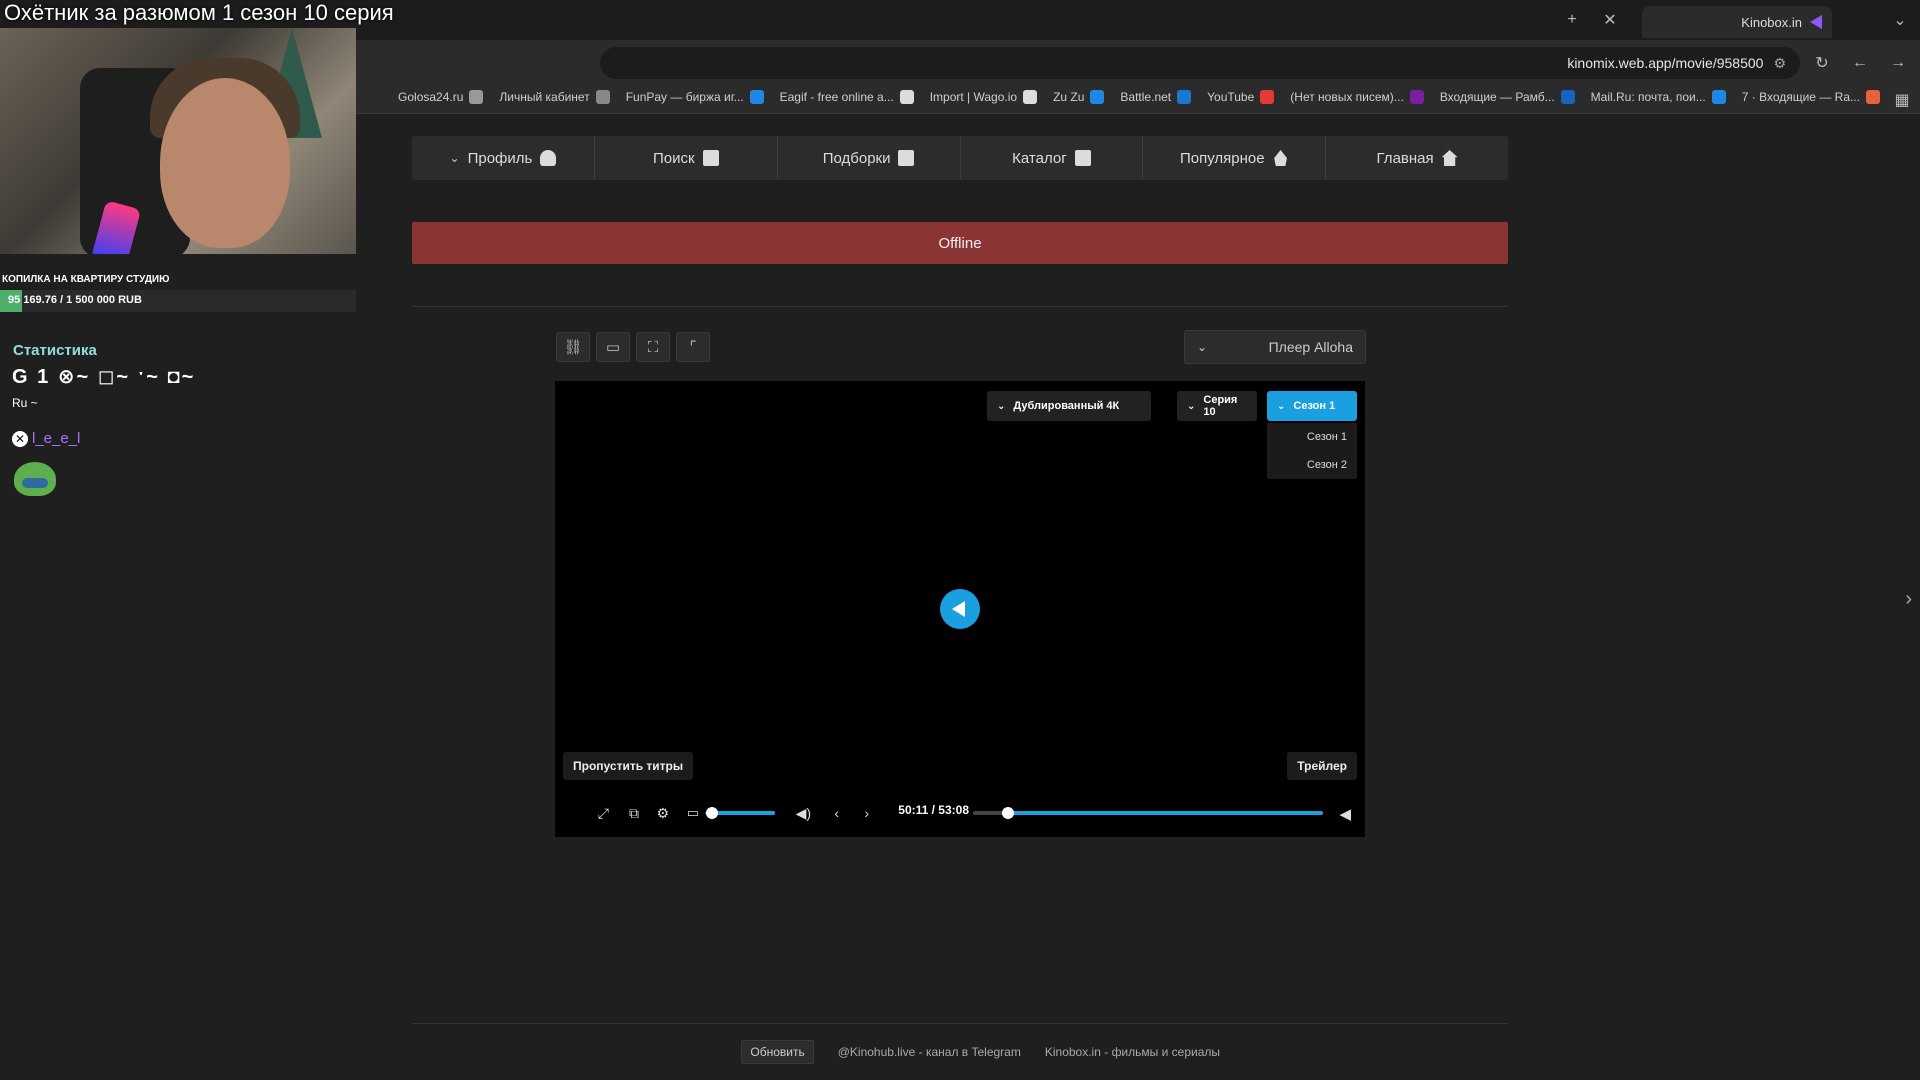 The height and width of the screenshot is (1080, 1920). What do you see at coordinates (653, 347) in the screenshot?
I see `fullscreen-icon: ⛶` at bounding box center [653, 347].